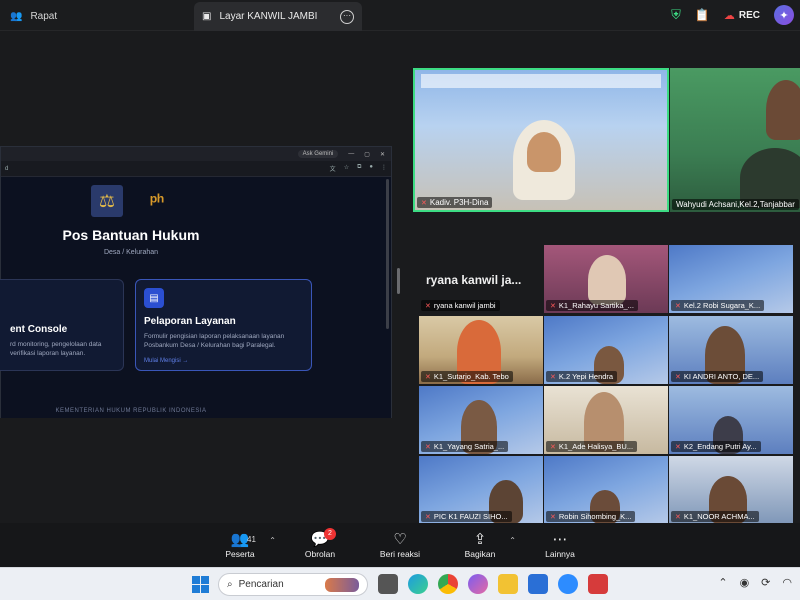  What do you see at coordinates (162, 361) in the screenshot?
I see `start-filling-label: Mulai Mengisi` at bounding box center [162, 361].